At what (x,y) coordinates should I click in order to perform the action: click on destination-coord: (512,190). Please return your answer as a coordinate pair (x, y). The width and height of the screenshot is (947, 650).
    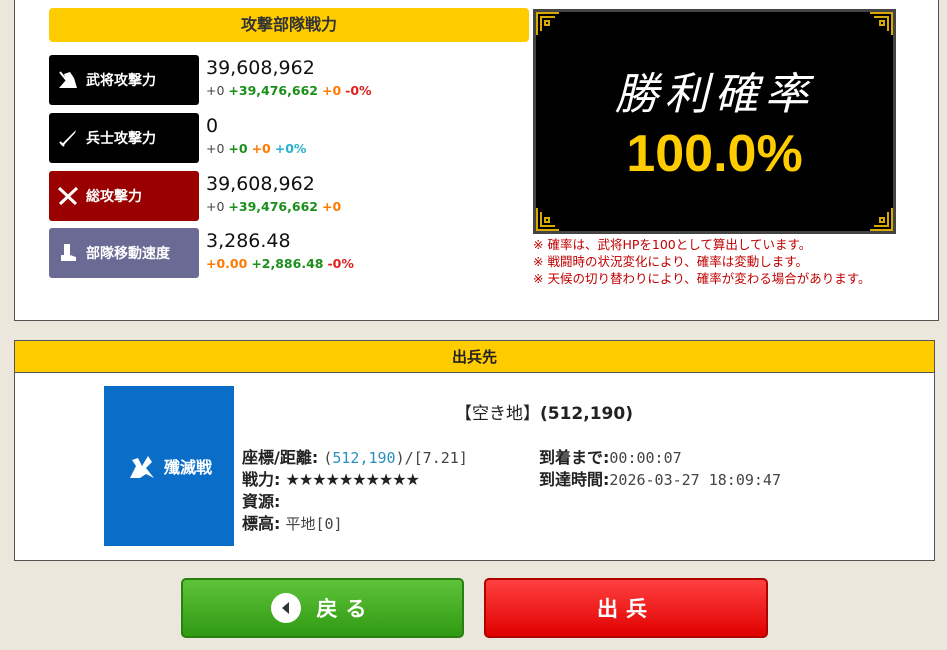
    Looking at the image, I should click on (586, 414).